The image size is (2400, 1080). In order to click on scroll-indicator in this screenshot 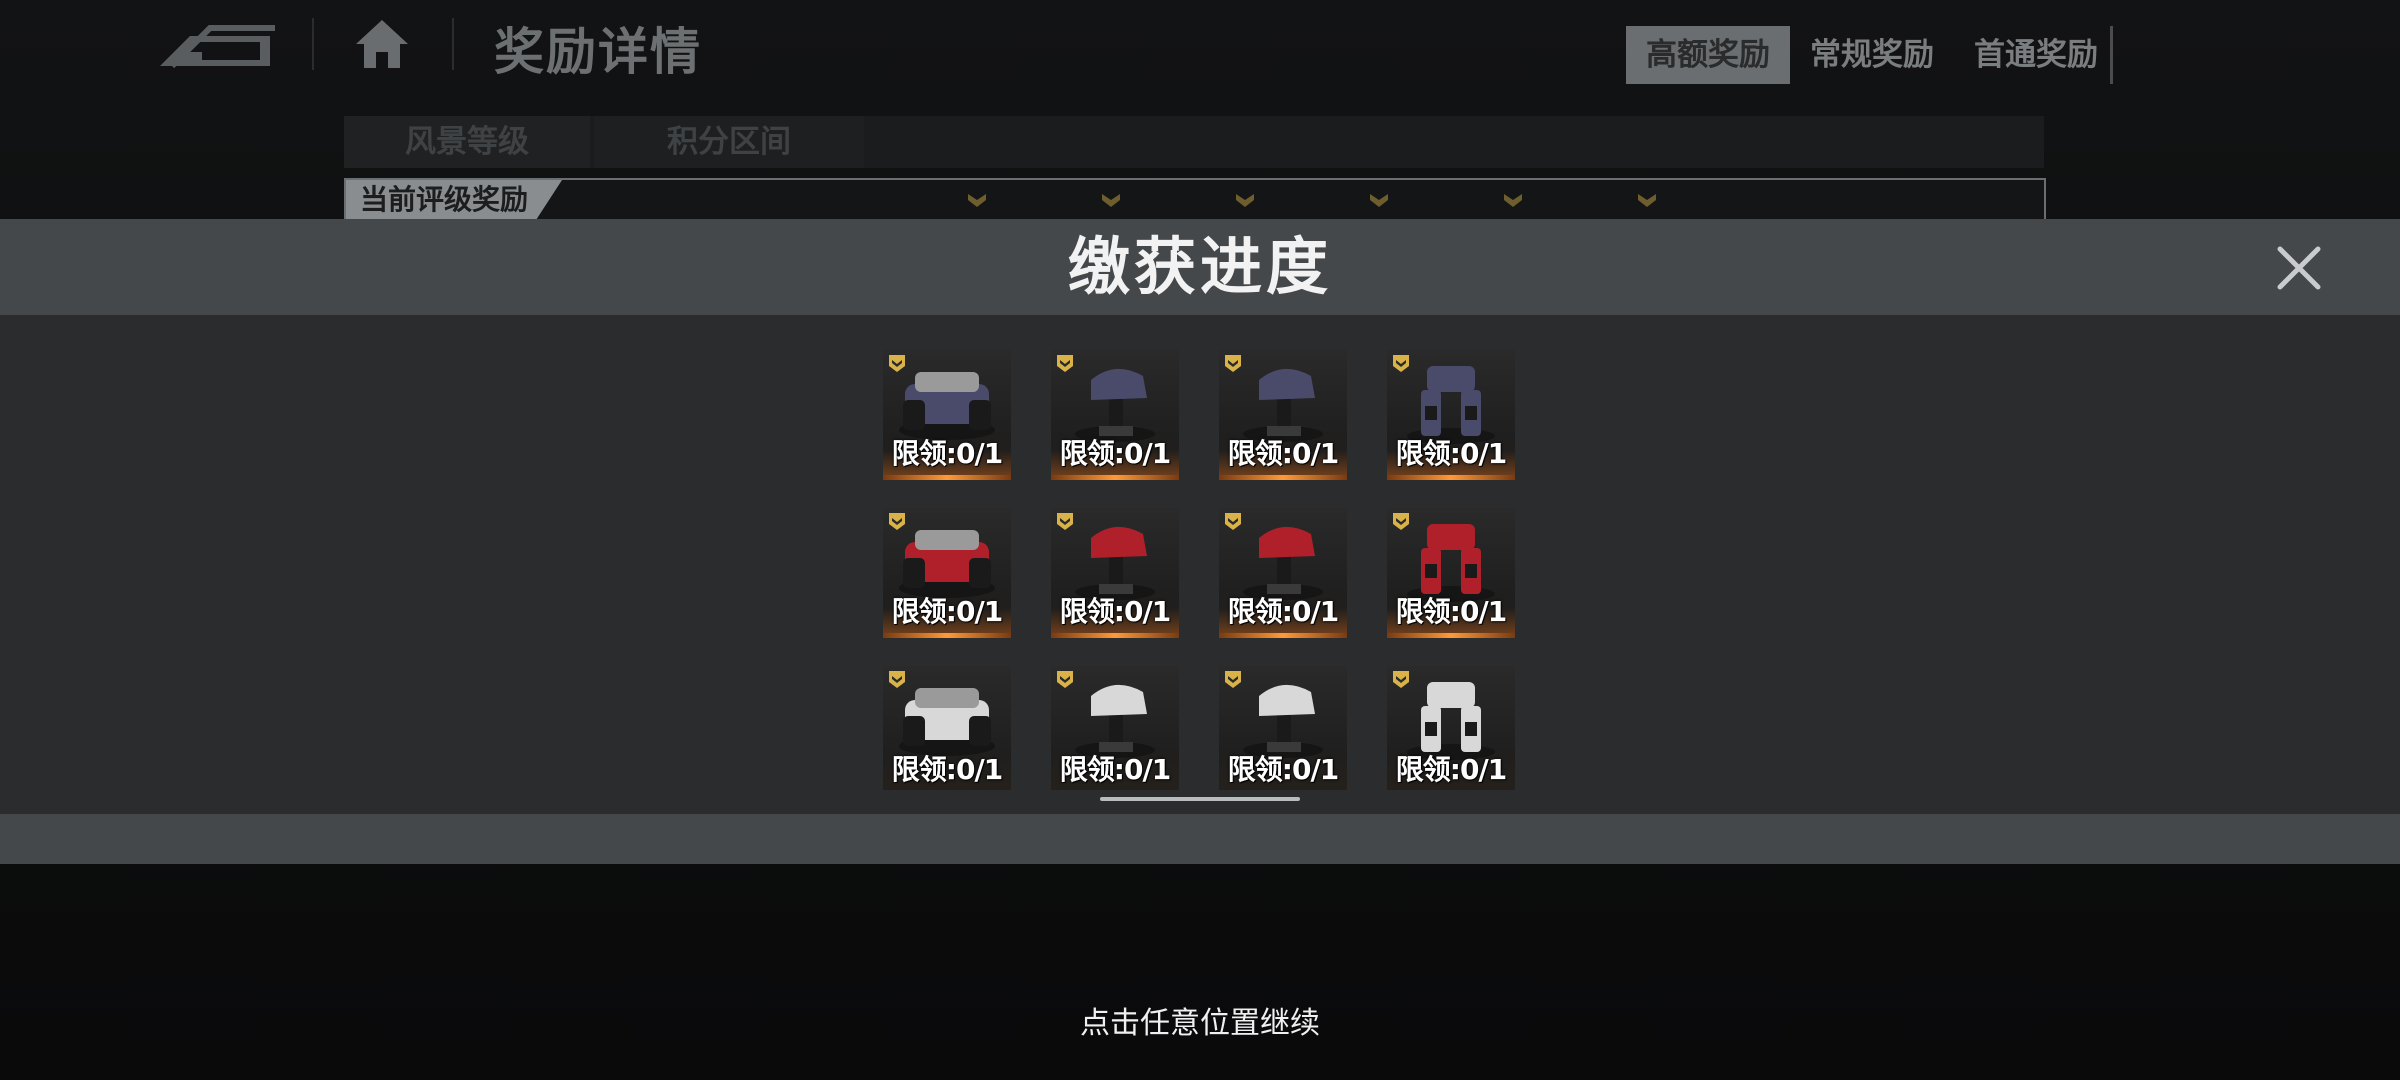, I will do `click(1200, 799)`.